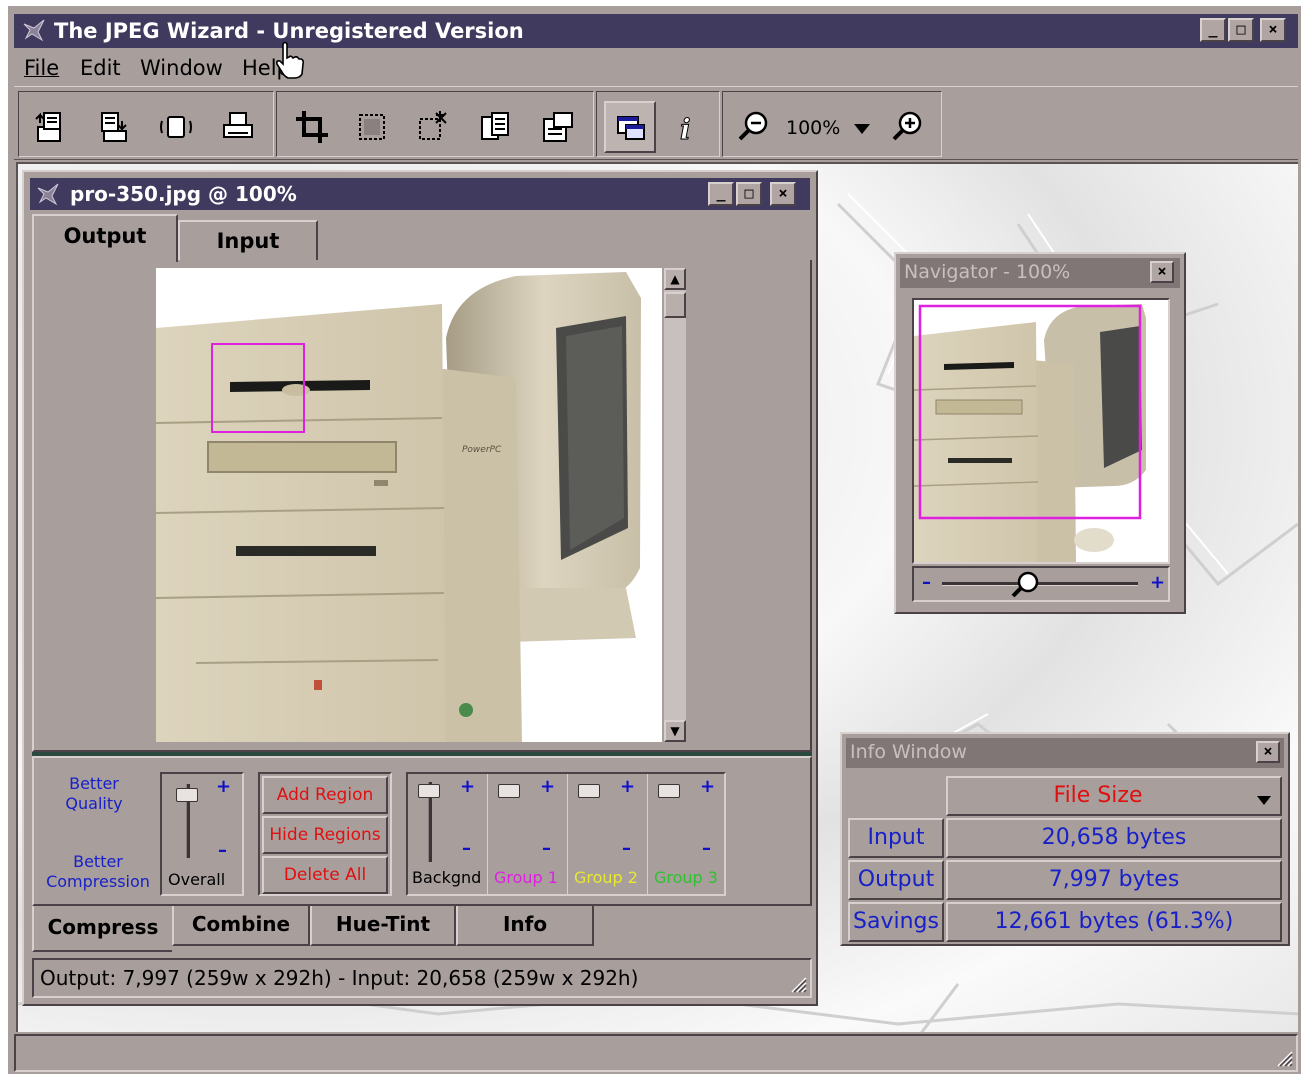 Image resolution: width=1301 pixels, height=1078 pixels. What do you see at coordinates (100, 68) in the screenshot?
I see `menu-edit: Edit` at bounding box center [100, 68].